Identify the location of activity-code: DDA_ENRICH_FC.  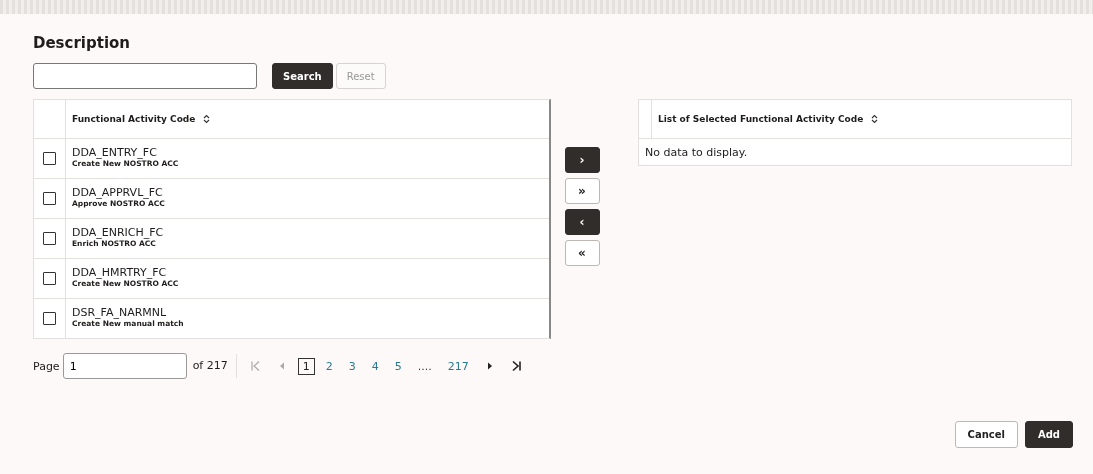
(118, 232).